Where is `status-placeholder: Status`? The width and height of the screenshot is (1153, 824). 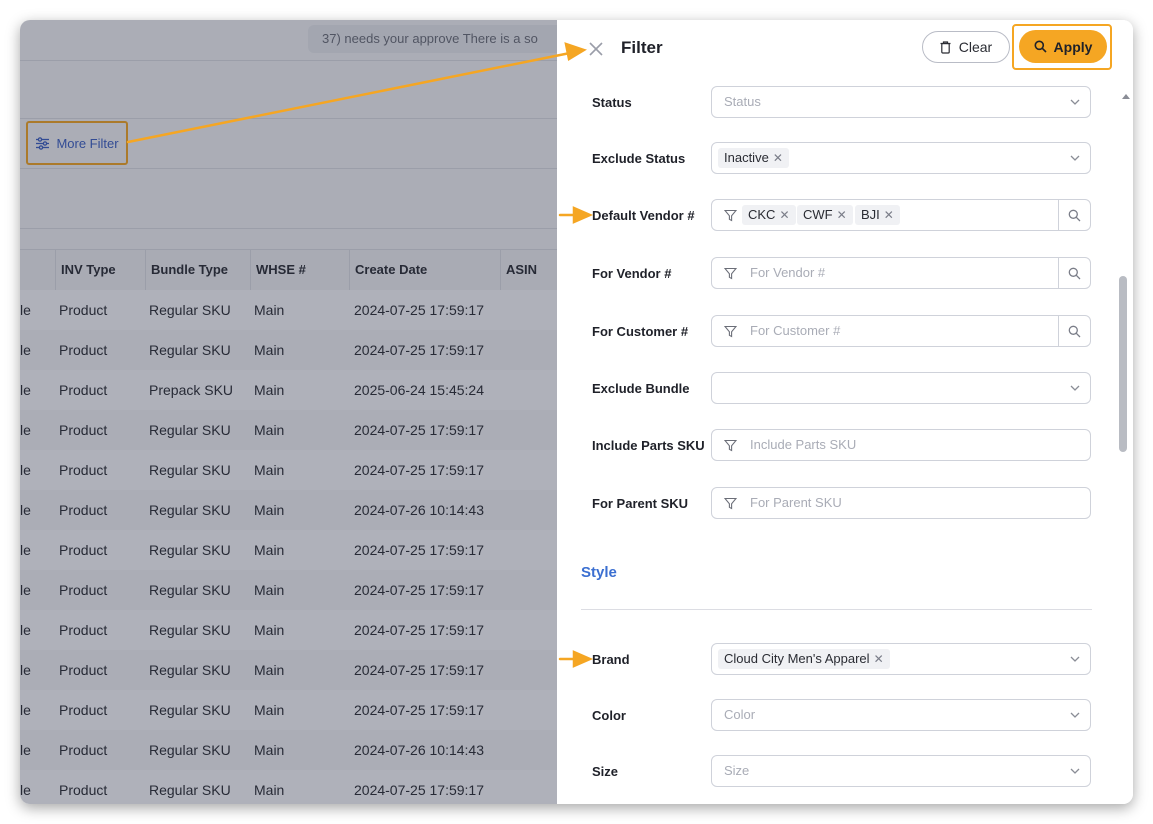 status-placeholder: Status is located at coordinates (742, 101).